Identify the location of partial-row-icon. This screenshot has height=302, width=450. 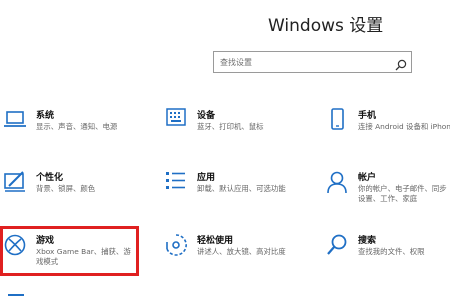
(16, 298).